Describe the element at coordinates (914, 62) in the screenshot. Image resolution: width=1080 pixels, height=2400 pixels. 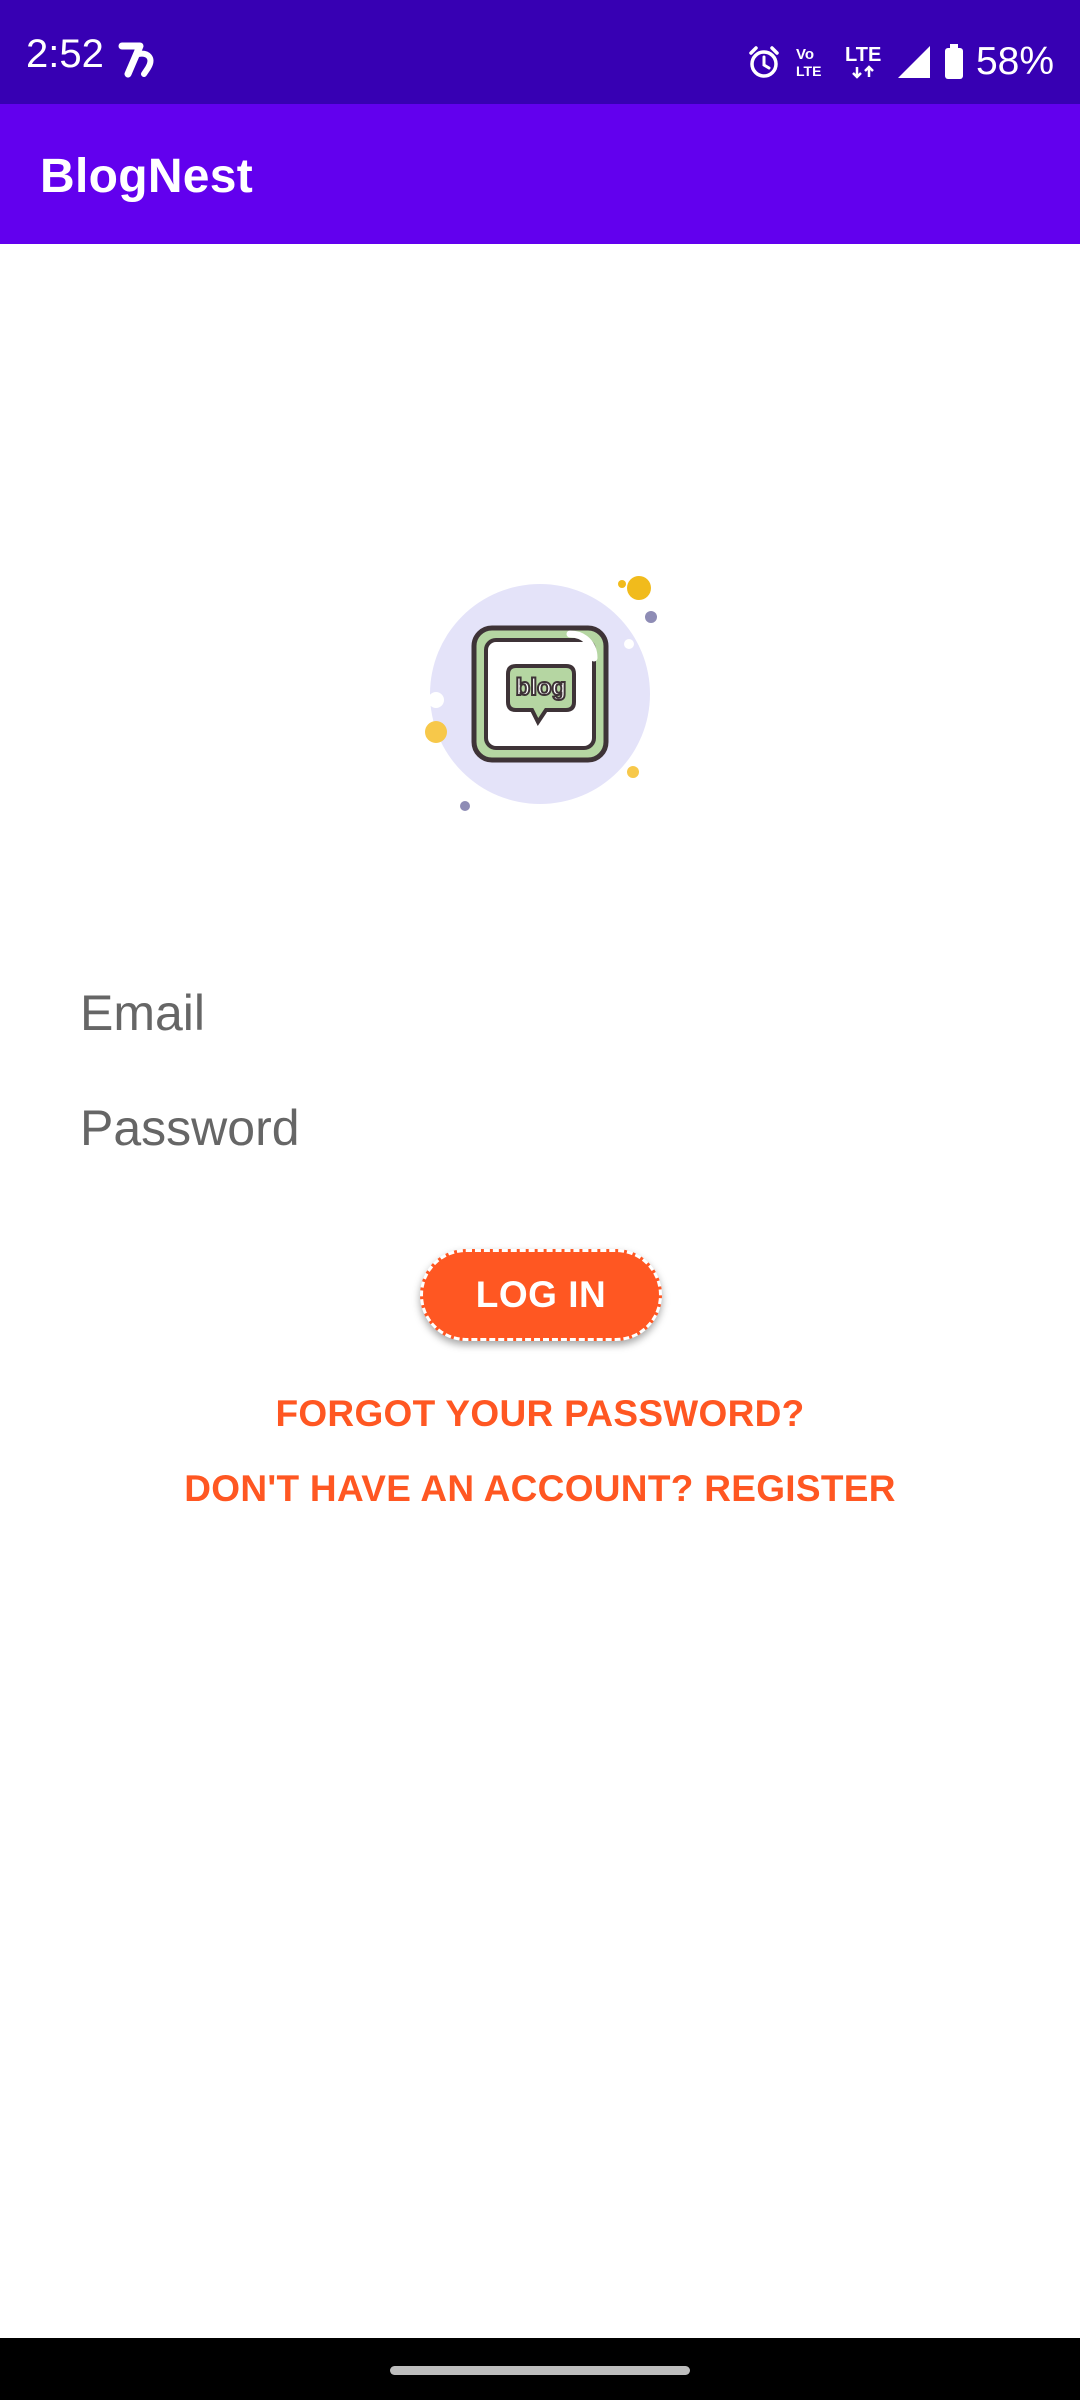
I see `signal-icon` at that location.